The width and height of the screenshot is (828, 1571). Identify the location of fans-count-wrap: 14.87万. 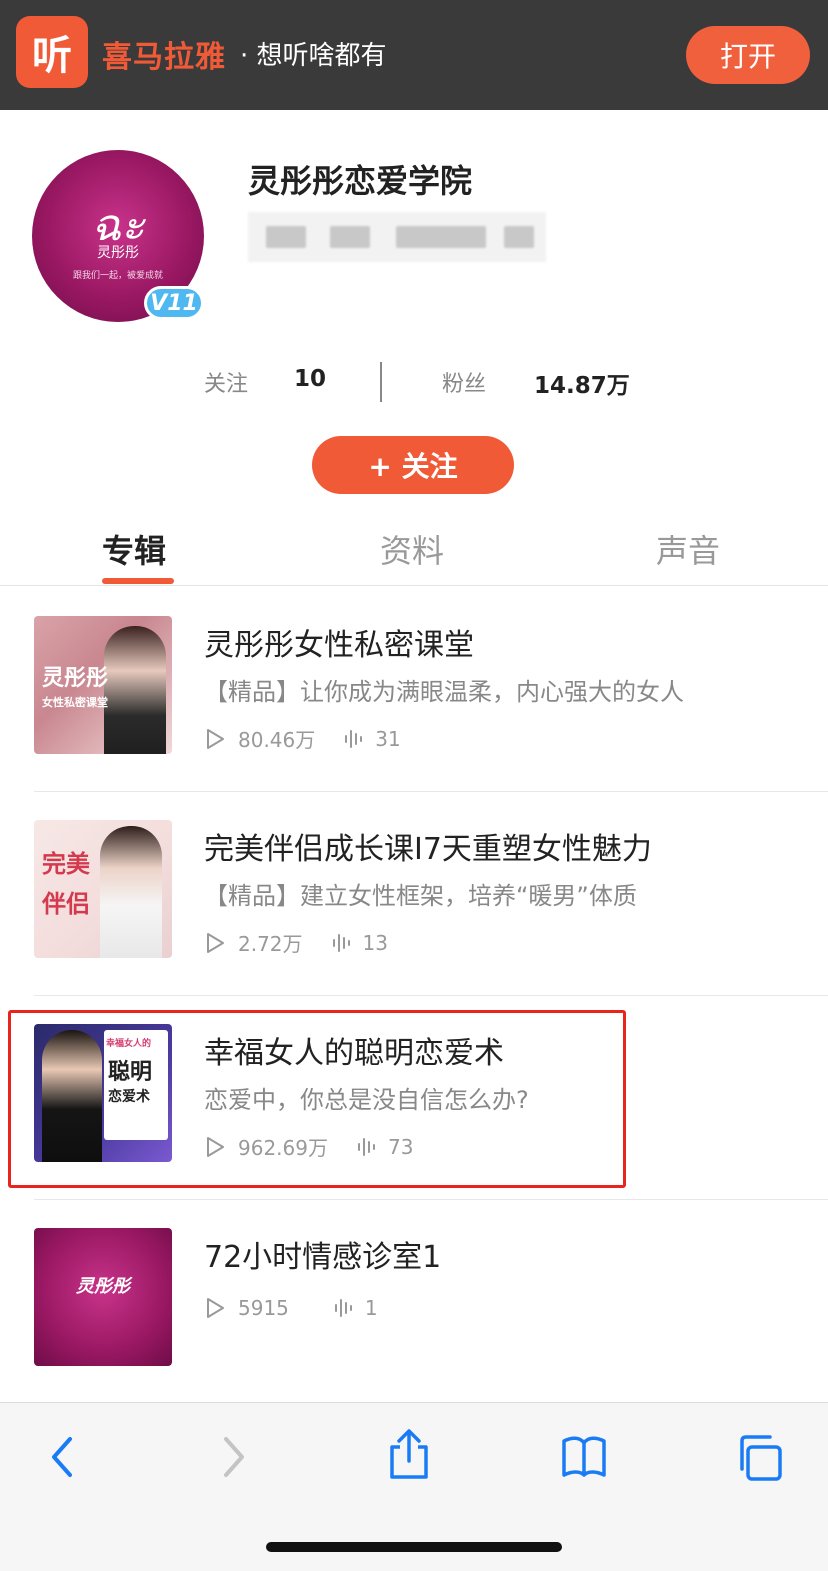
(582, 384).